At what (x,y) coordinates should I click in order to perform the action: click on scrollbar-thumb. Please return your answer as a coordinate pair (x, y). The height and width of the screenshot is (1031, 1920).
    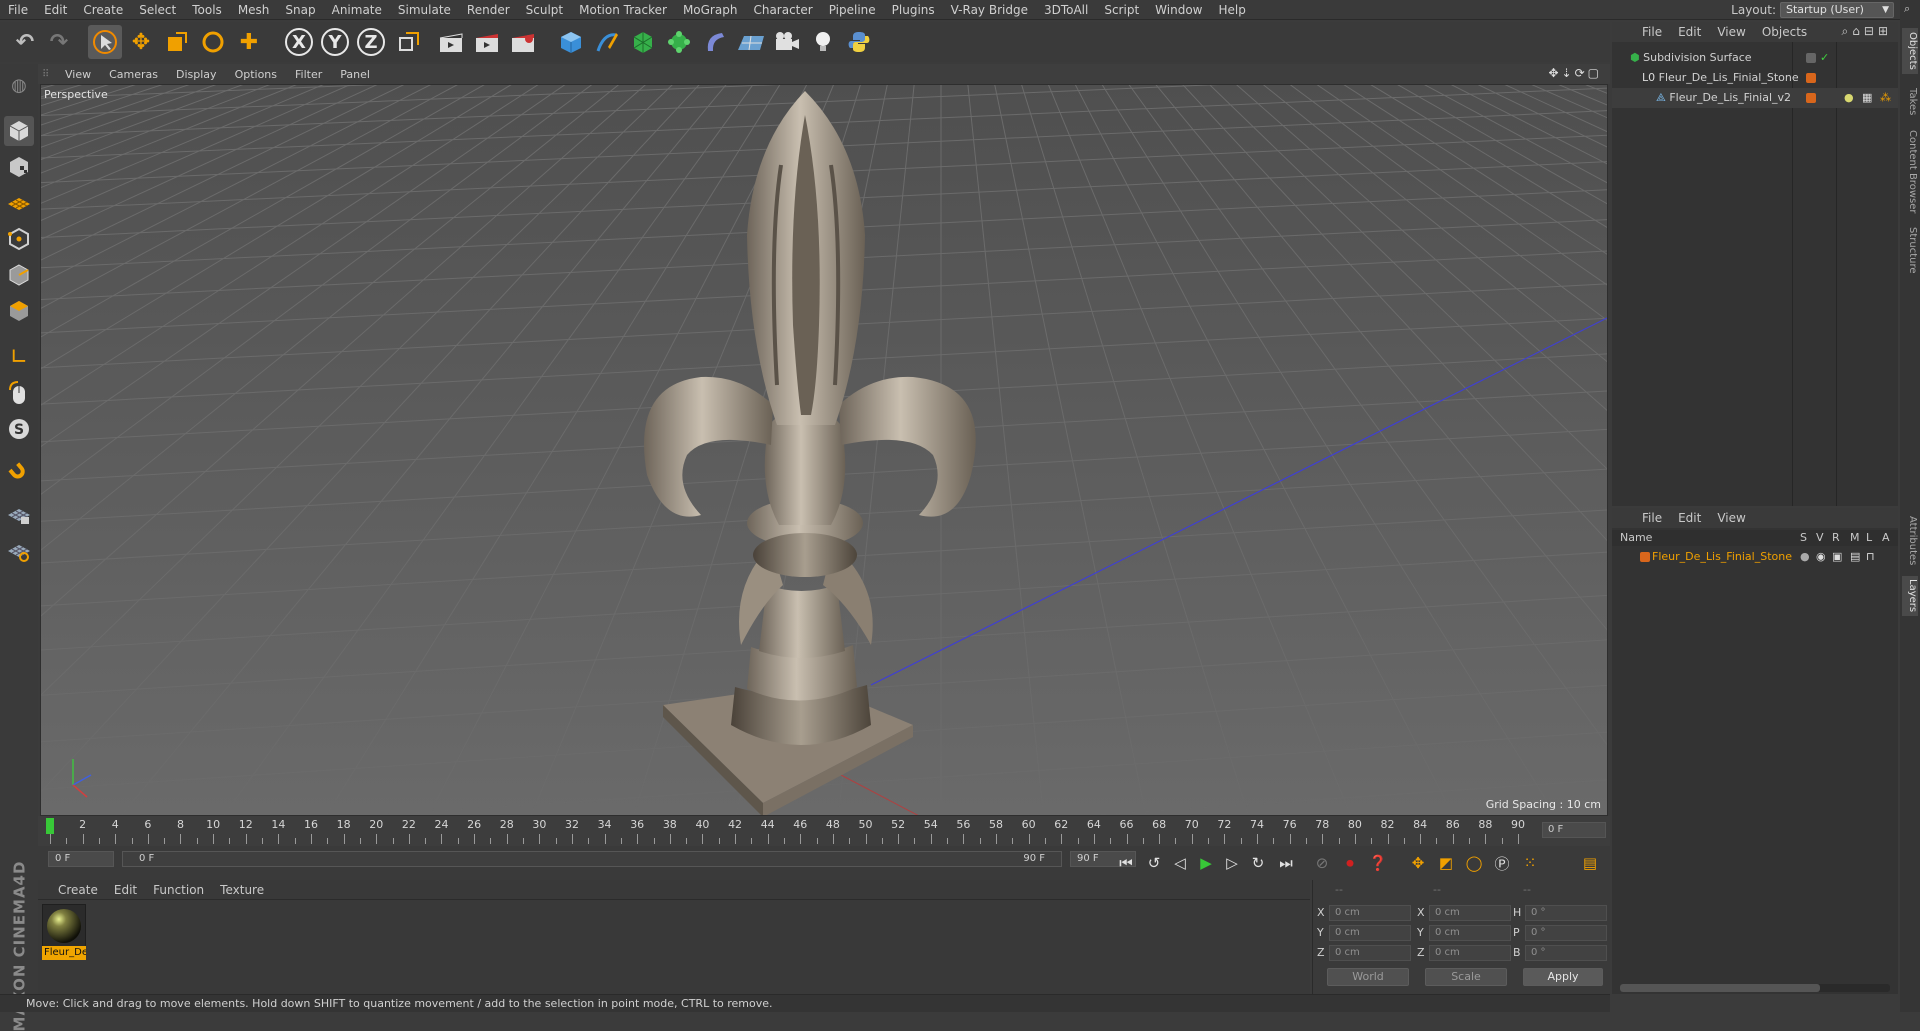
    Looking at the image, I should click on (1720, 988).